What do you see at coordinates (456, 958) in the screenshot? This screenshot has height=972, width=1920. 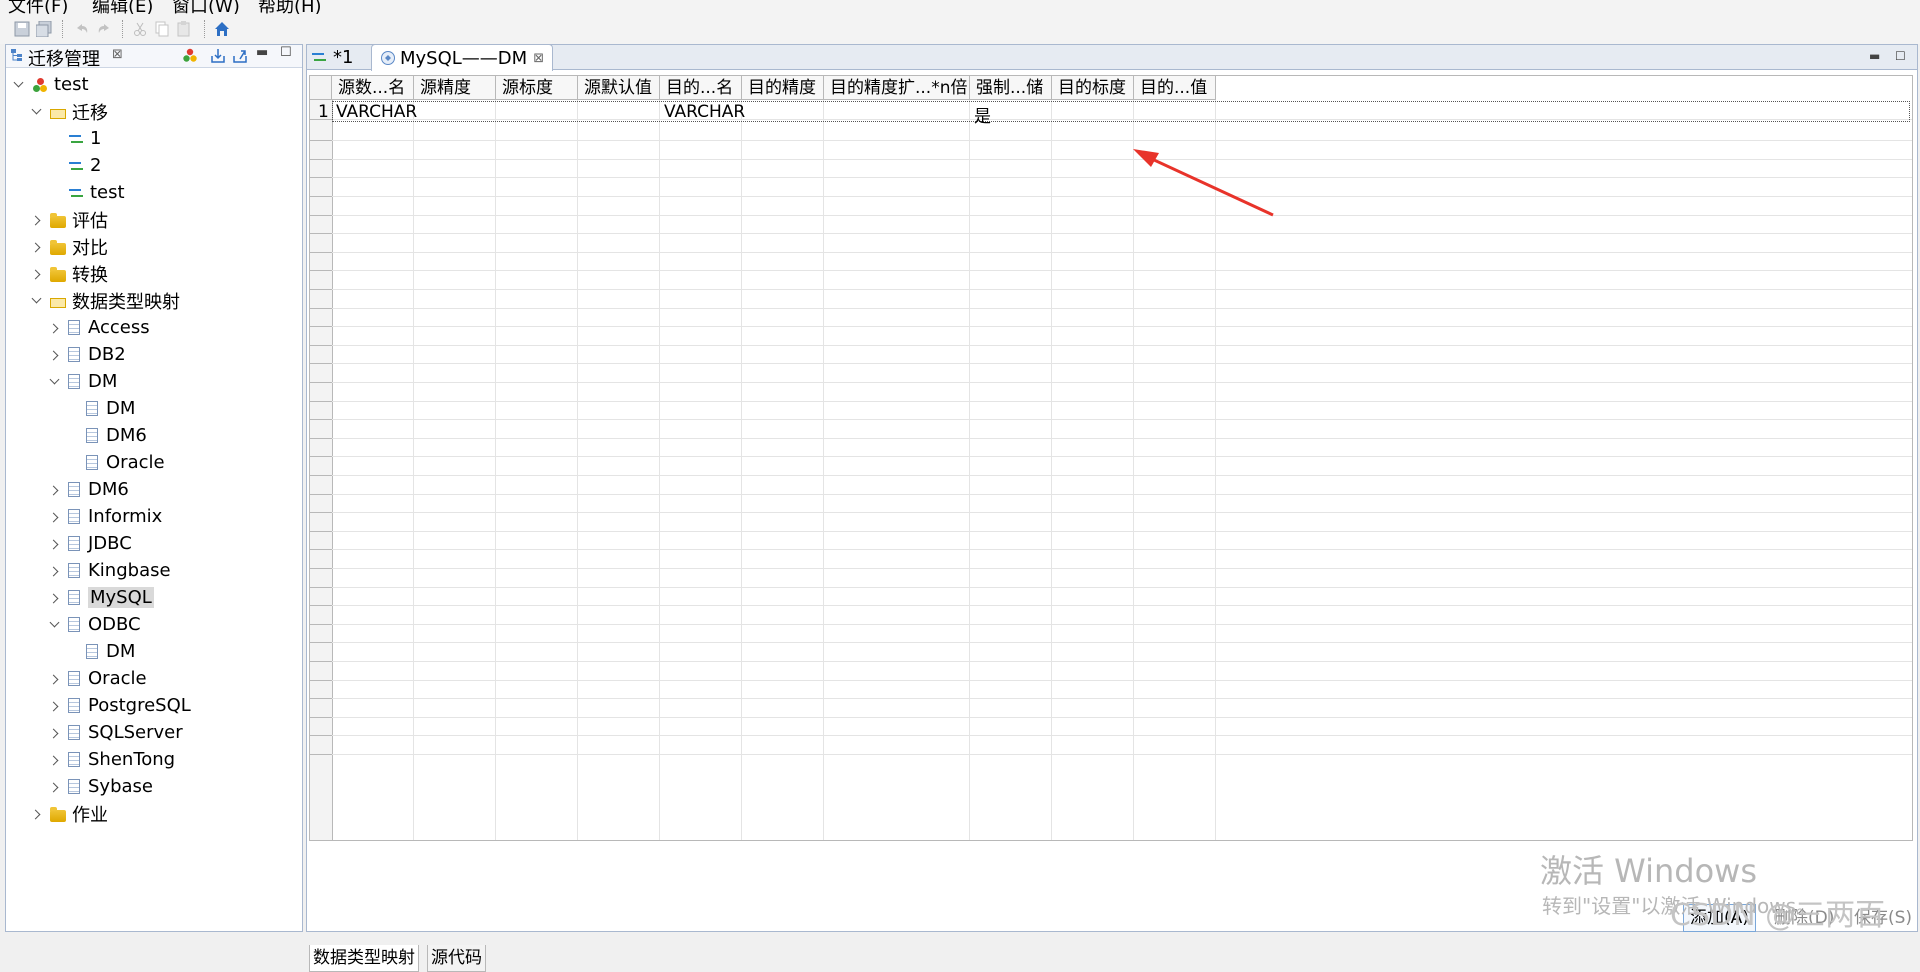 I see `tab-source-code: 源代码` at bounding box center [456, 958].